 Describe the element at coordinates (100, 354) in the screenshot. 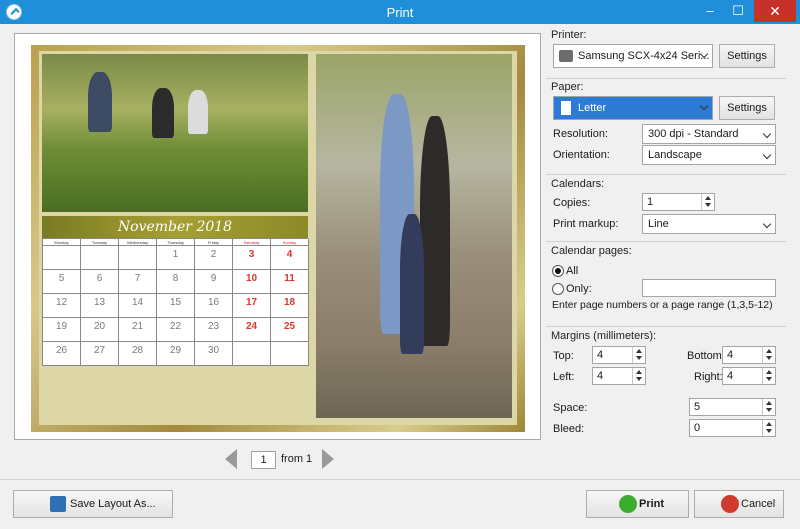

I see `calendar-day-cell: 27` at that location.